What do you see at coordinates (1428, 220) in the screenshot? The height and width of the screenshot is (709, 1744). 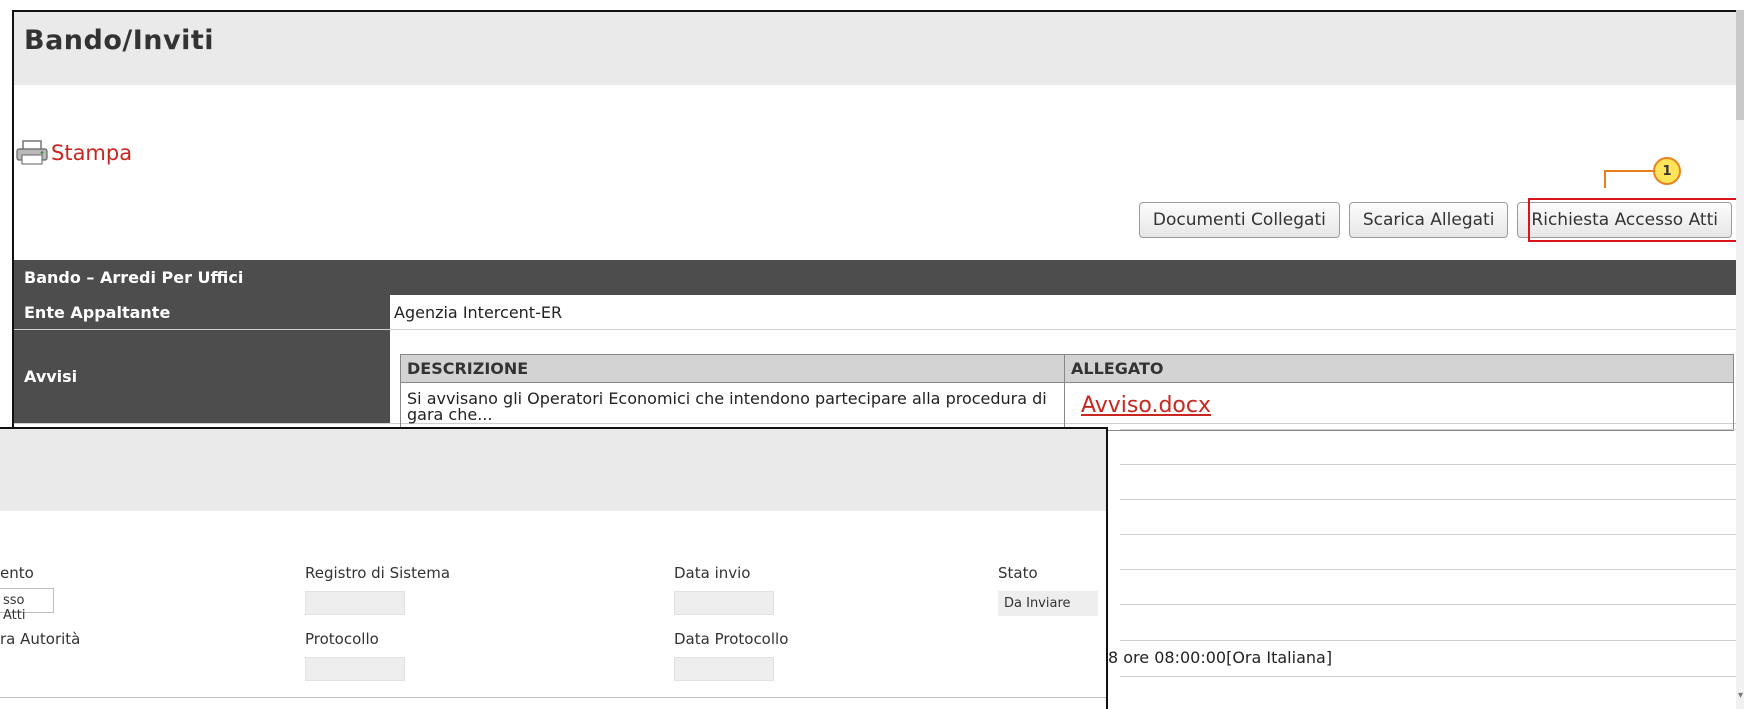 I see `scarica-allegati-button: Scarica Allegati` at bounding box center [1428, 220].